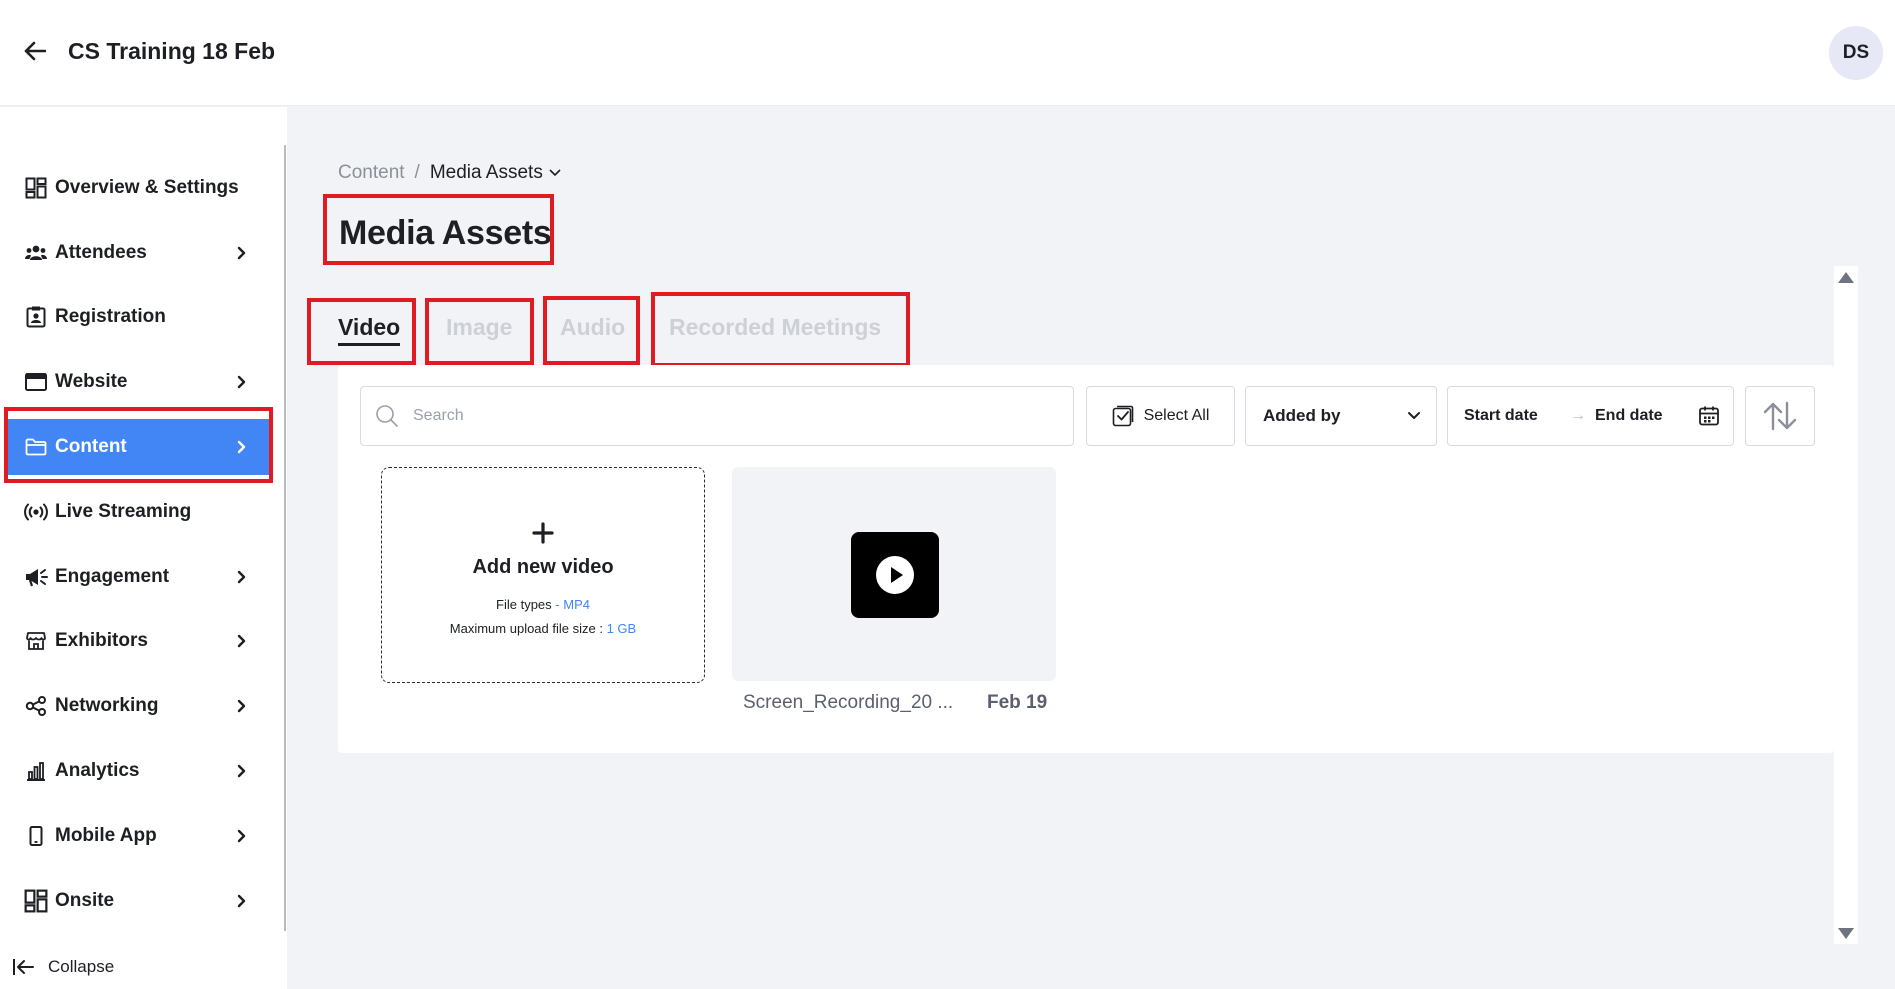  Describe the element at coordinates (1709, 416) in the screenshot. I see `calendar-icon` at that location.